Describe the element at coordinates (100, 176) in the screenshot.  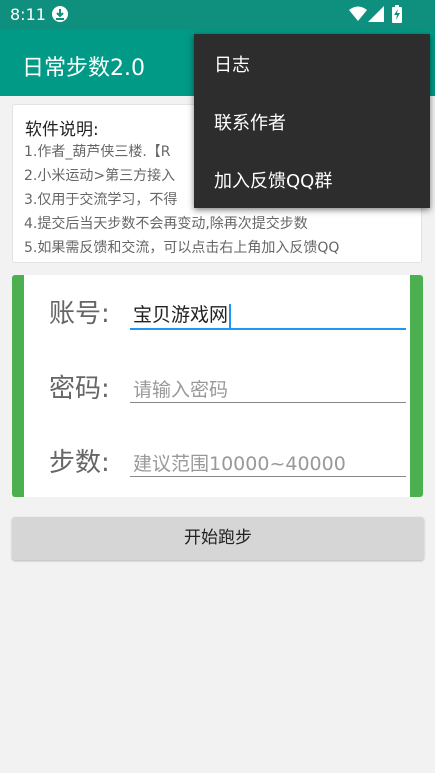
I see `info-line: 2.小米运动>第三方接入` at that location.